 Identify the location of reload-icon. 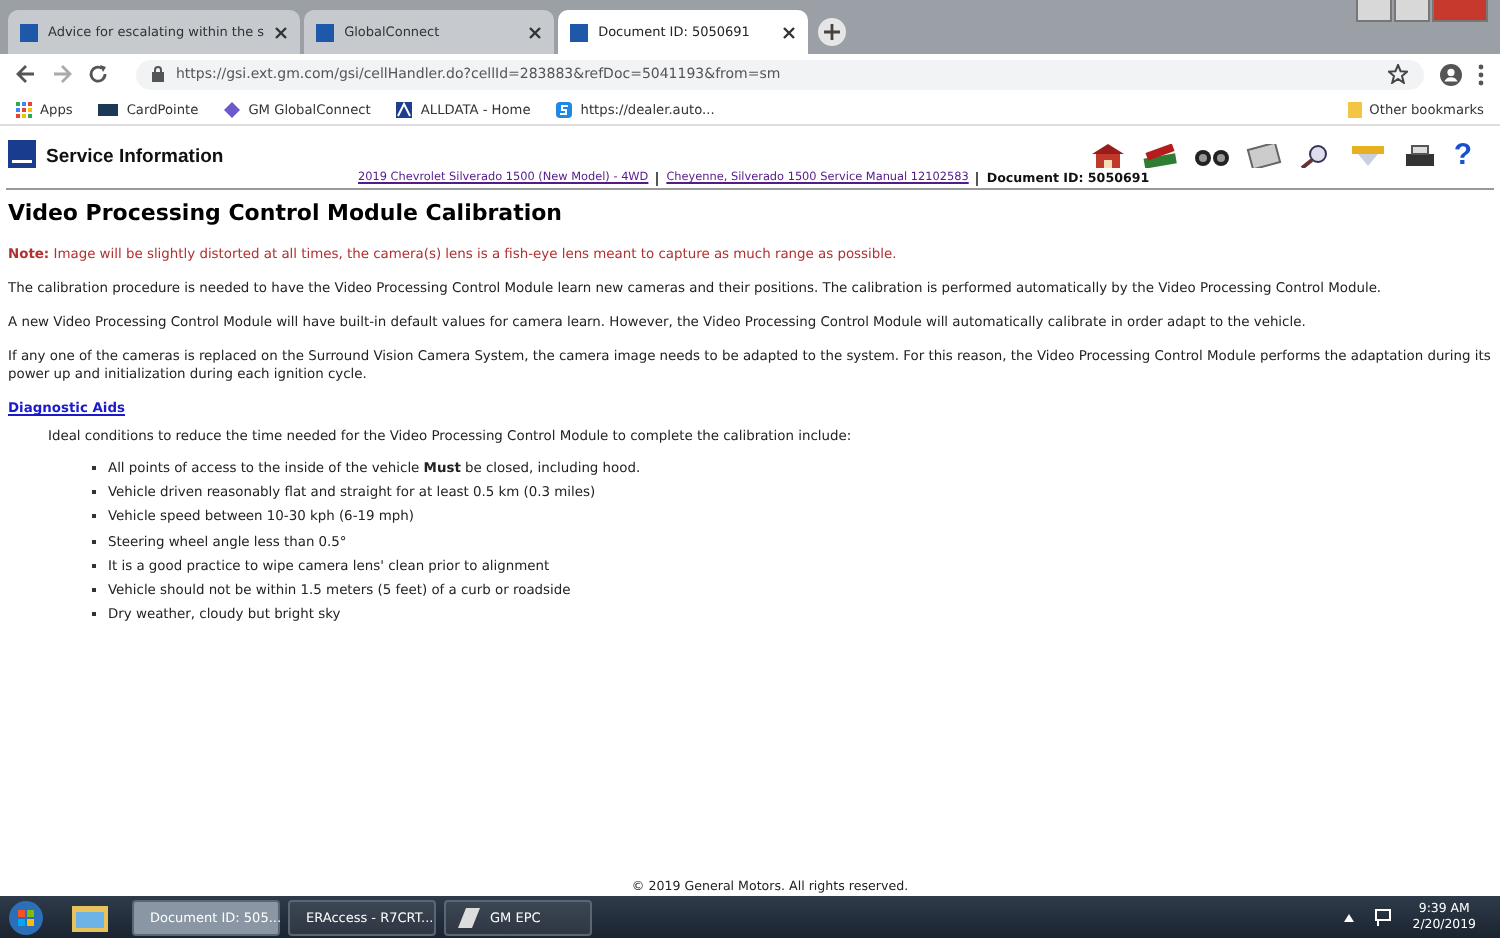
(98, 74).